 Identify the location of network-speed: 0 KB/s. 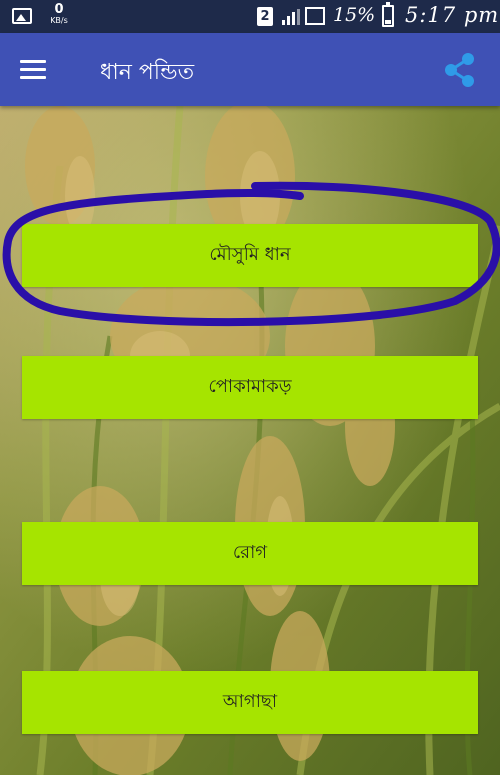
(59, 14).